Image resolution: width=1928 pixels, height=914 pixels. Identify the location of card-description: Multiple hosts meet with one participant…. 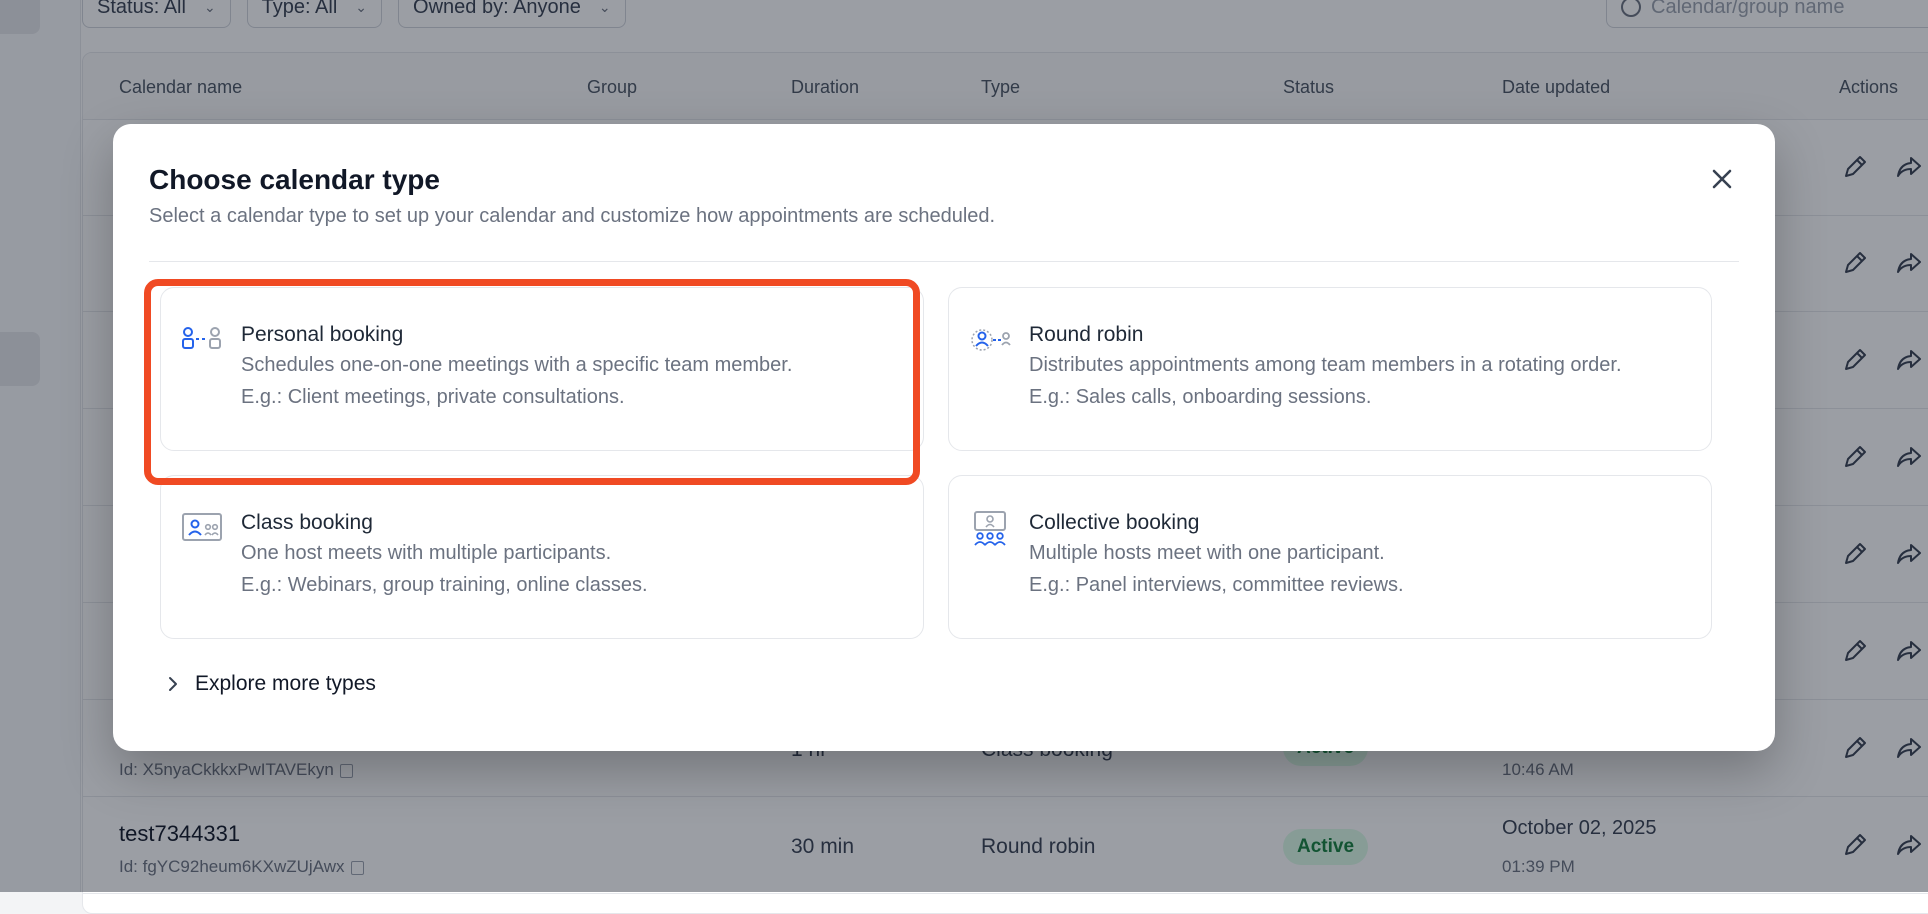
(1207, 553).